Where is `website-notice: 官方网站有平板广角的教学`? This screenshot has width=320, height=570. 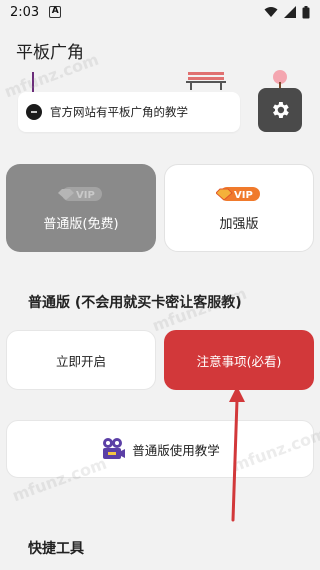 website-notice: 官方网站有平板广角的教学 is located at coordinates (129, 112).